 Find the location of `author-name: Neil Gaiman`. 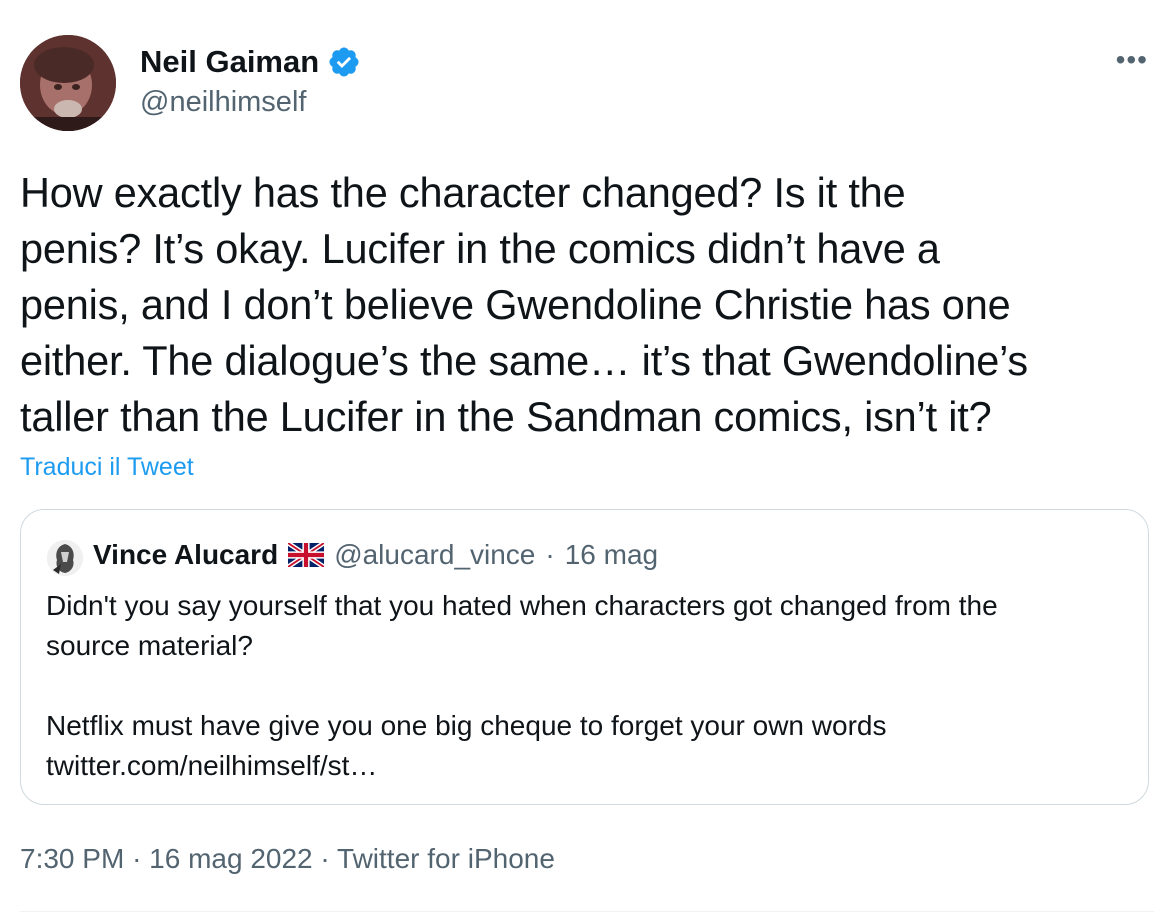

author-name: Neil Gaiman is located at coordinates (229, 62).